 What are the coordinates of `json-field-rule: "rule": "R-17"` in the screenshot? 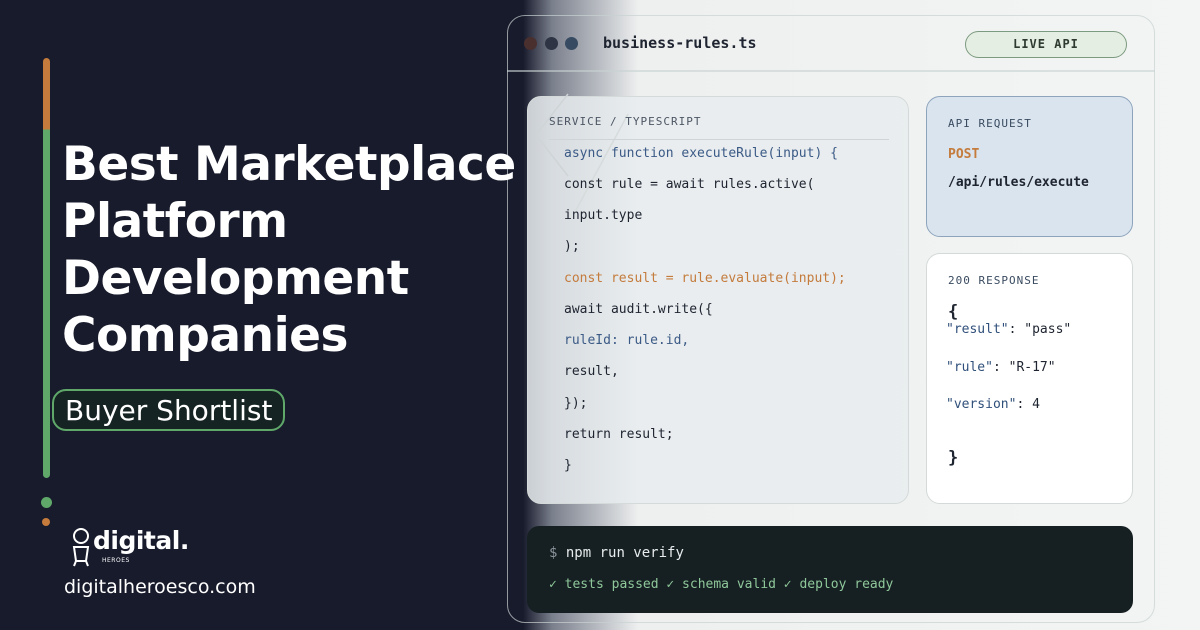 It's located at (1001, 367).